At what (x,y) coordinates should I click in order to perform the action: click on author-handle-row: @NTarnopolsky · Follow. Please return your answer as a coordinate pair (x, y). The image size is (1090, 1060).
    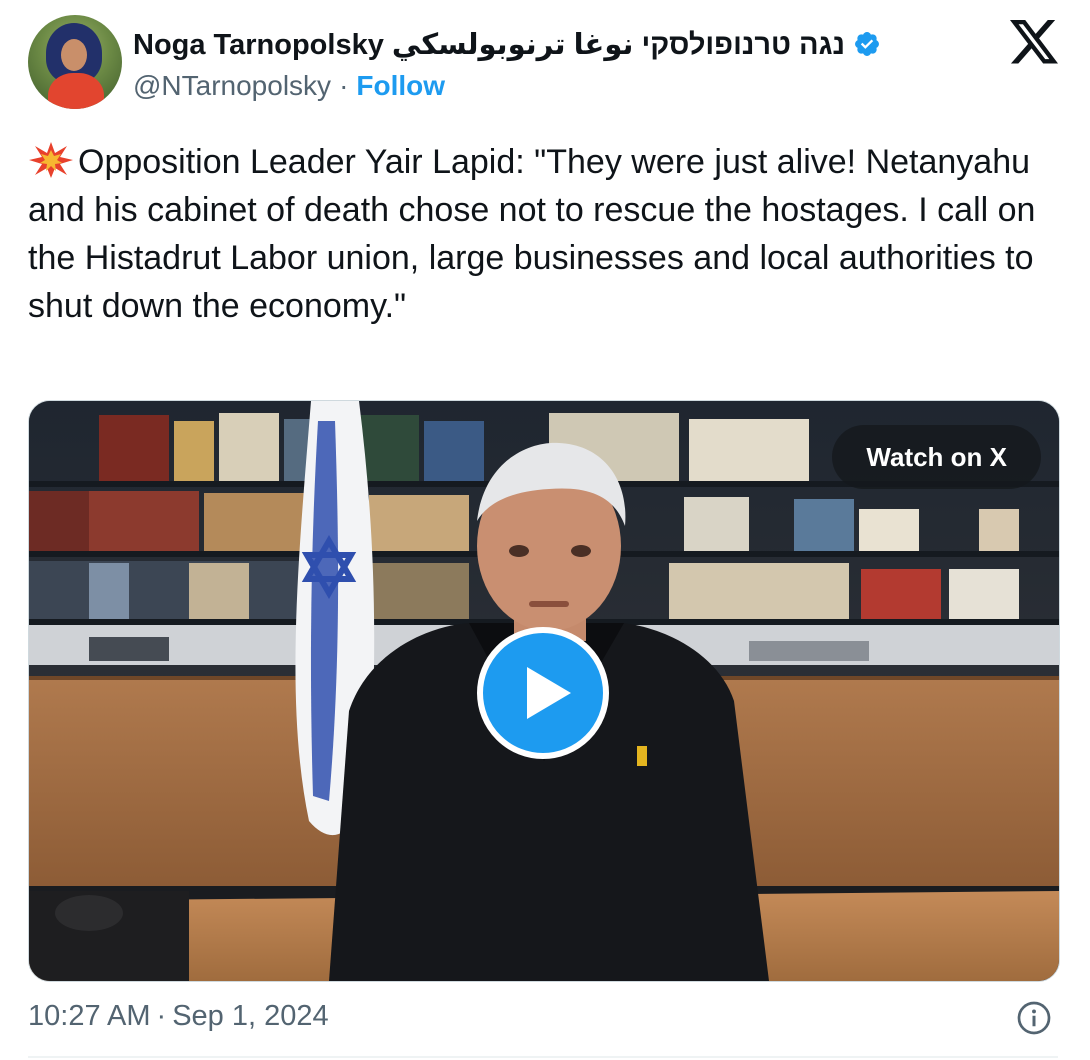
    Looking at the image, I should click on (289, 86).